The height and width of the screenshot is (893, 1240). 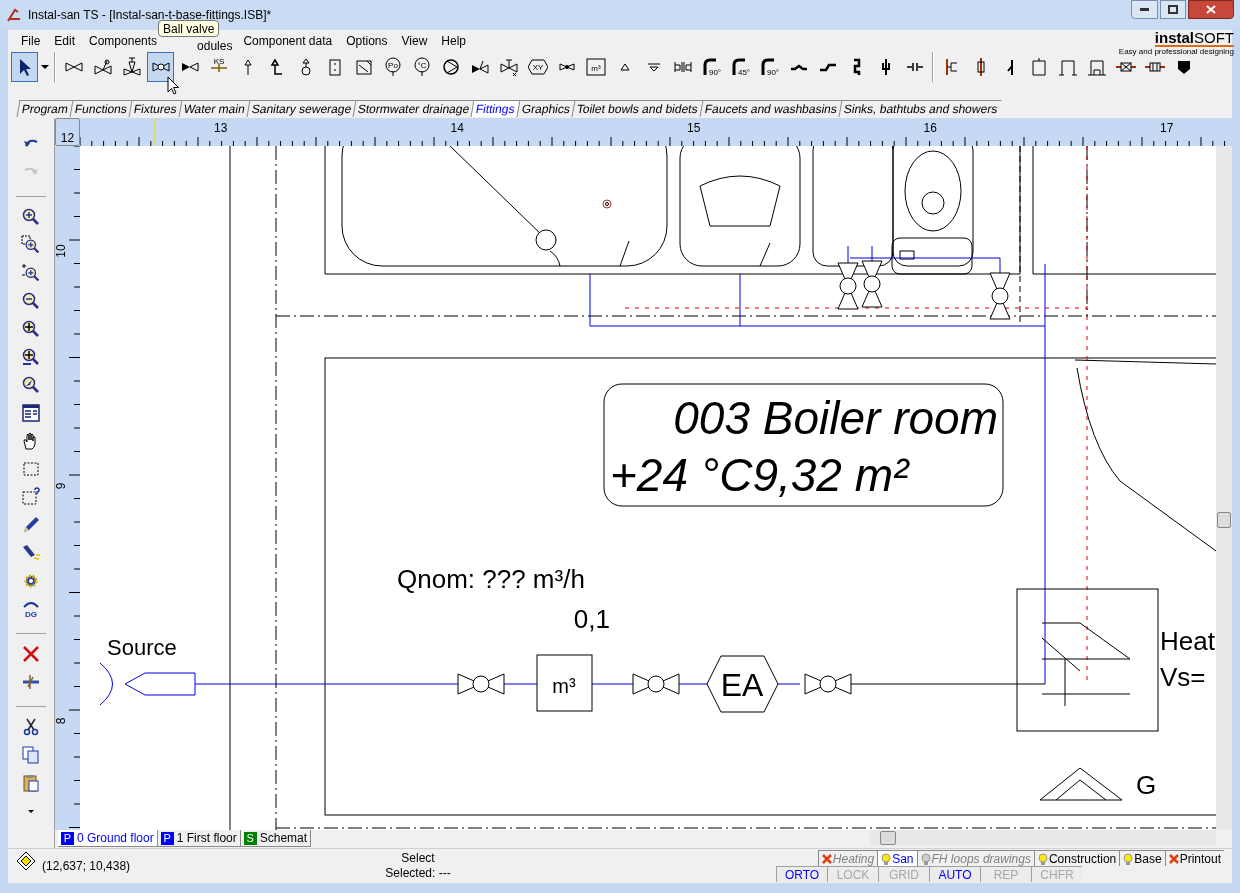 What do you see at coordinates (801, 874) in the screenshot?
I see `toggle-button: ORTO` at bounding box center [801, 874].